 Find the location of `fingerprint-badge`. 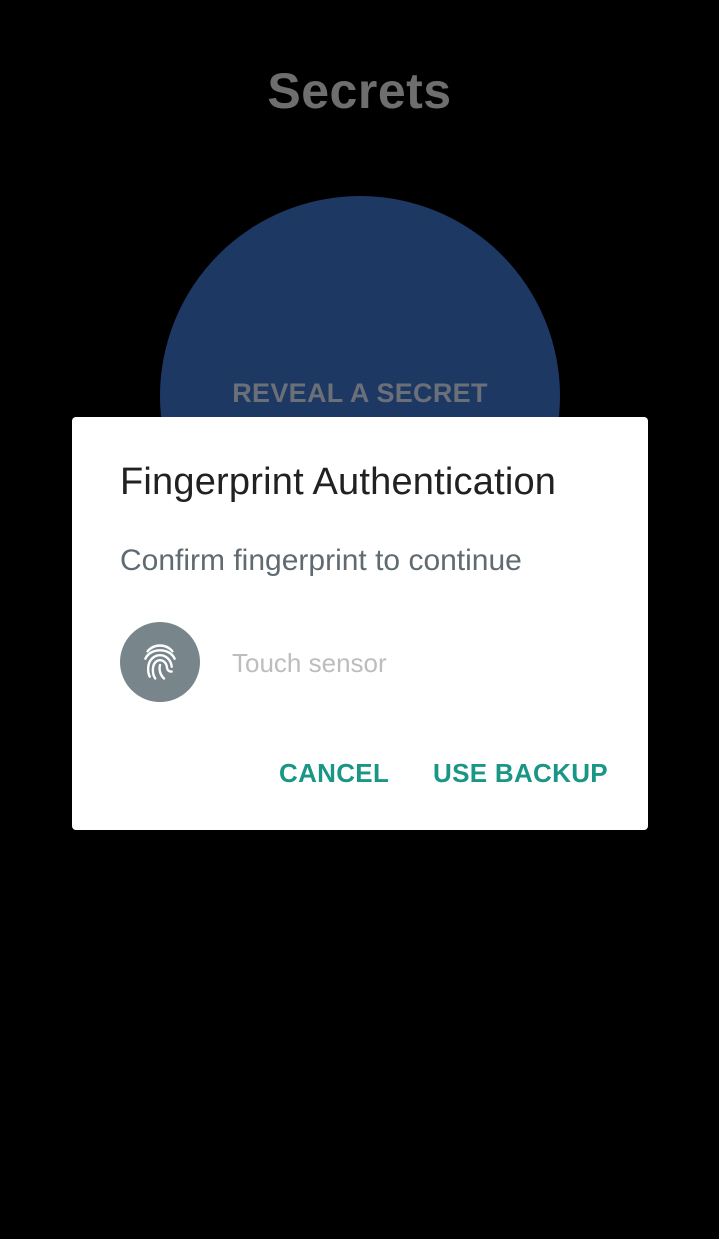

fingerprint-badge is located at coordinates (160, 662).